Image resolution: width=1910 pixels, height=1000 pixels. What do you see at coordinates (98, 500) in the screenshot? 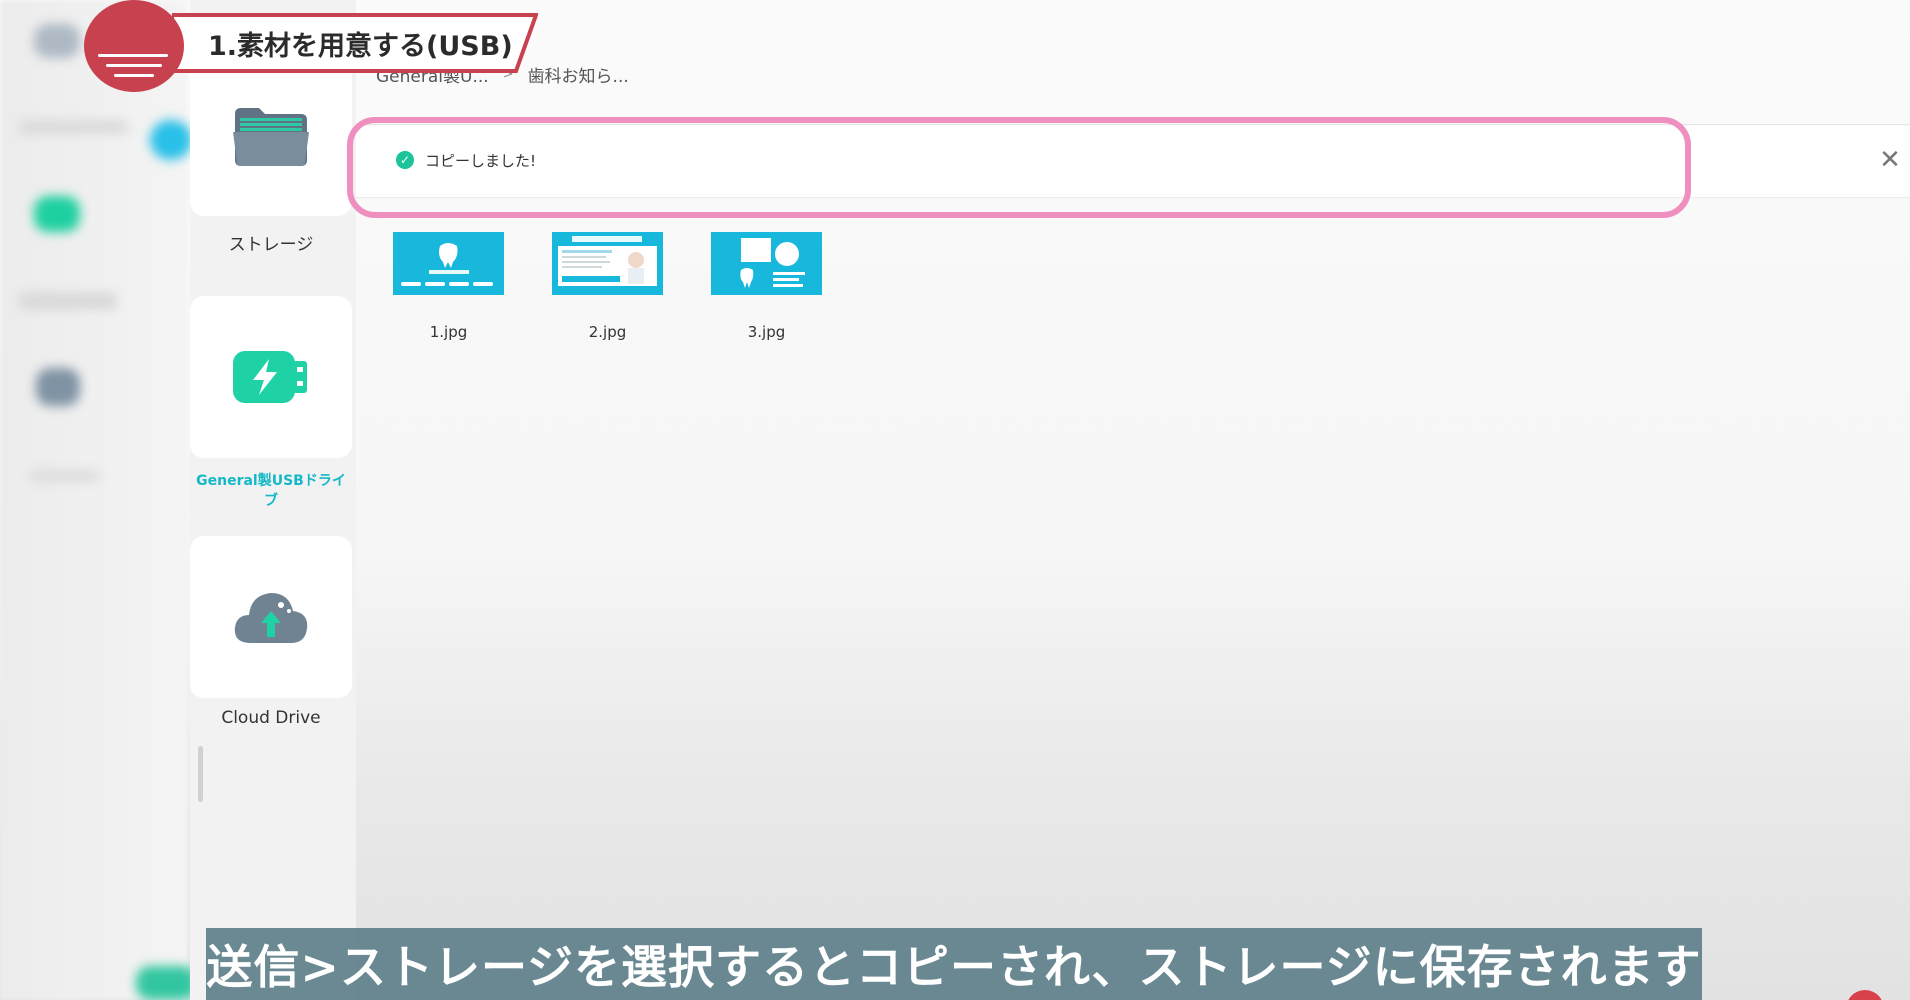
I see `blurred-navigation-rail` at bounding box center [98, 500].